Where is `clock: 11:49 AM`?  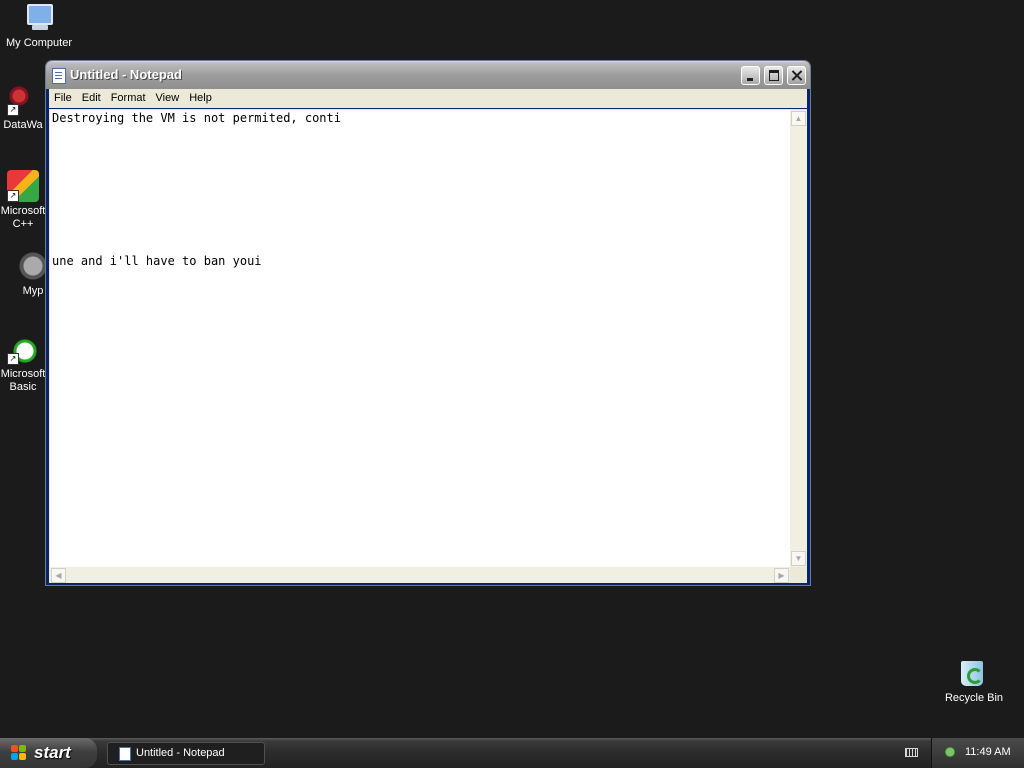
clock: 11:49 AM is located at coordinates (988, 752).